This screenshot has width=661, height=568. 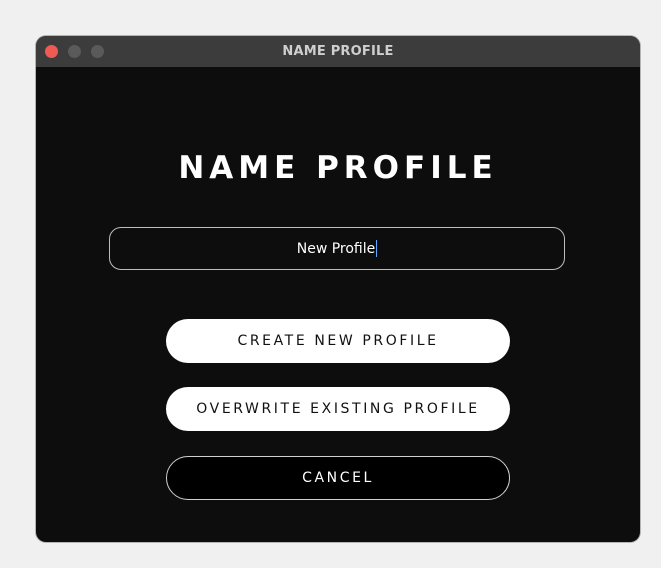 What do you see at coordinates (97, 51) in the screenshot?
I see `zoom-window-button` at bounding box center [97, 51].